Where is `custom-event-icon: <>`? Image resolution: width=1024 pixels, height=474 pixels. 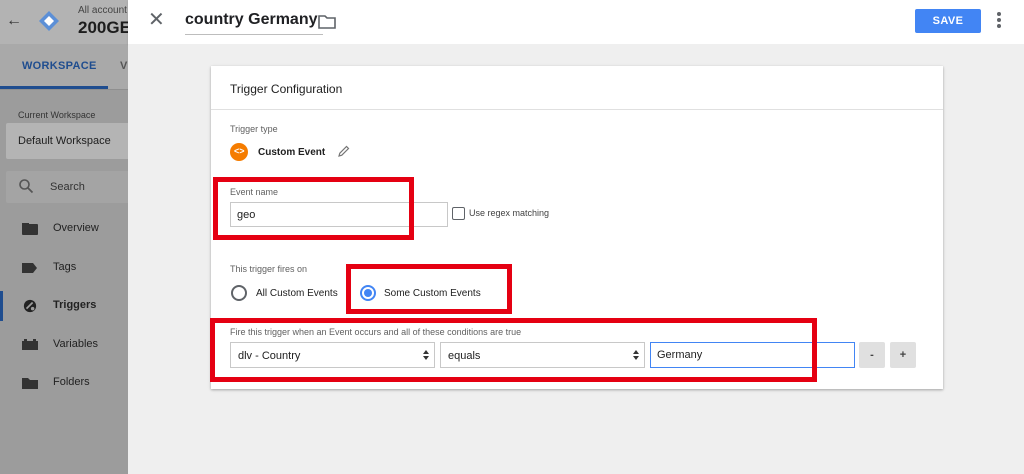
custom-event-icon: <> is located at coordinates (239, 152).